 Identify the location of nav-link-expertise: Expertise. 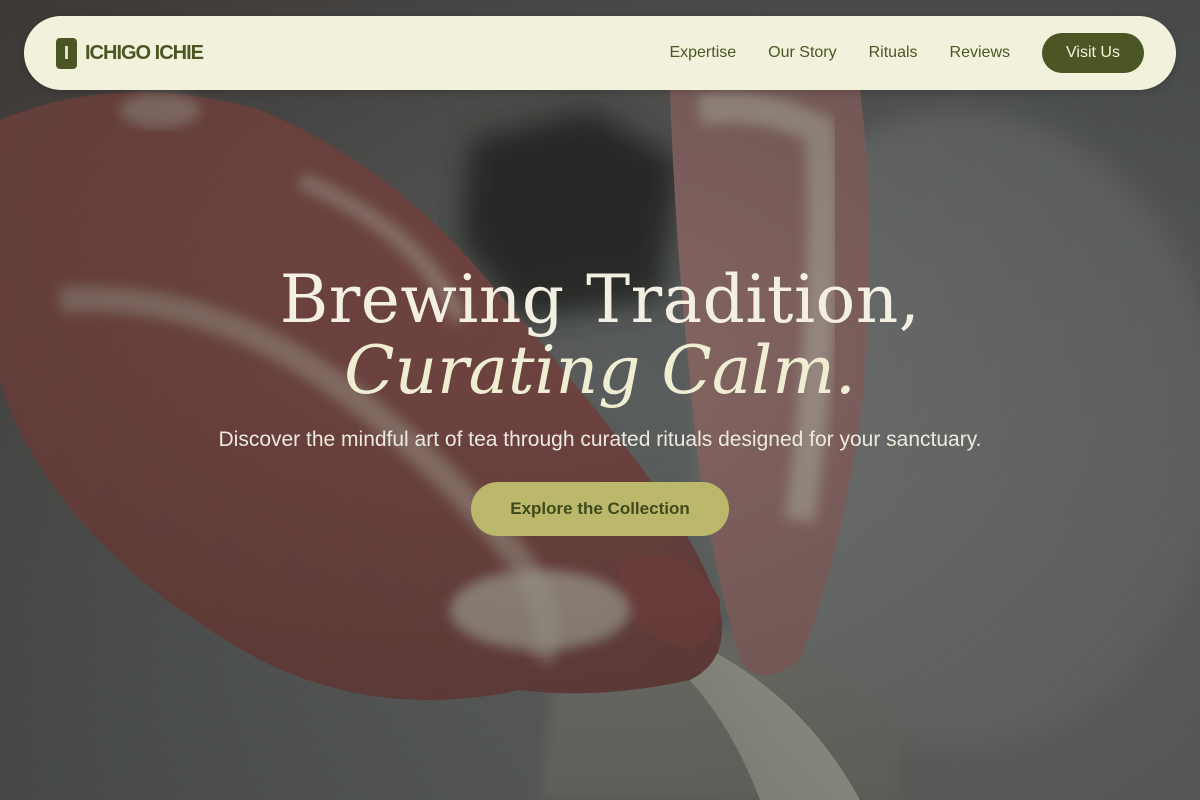
(702, 53).